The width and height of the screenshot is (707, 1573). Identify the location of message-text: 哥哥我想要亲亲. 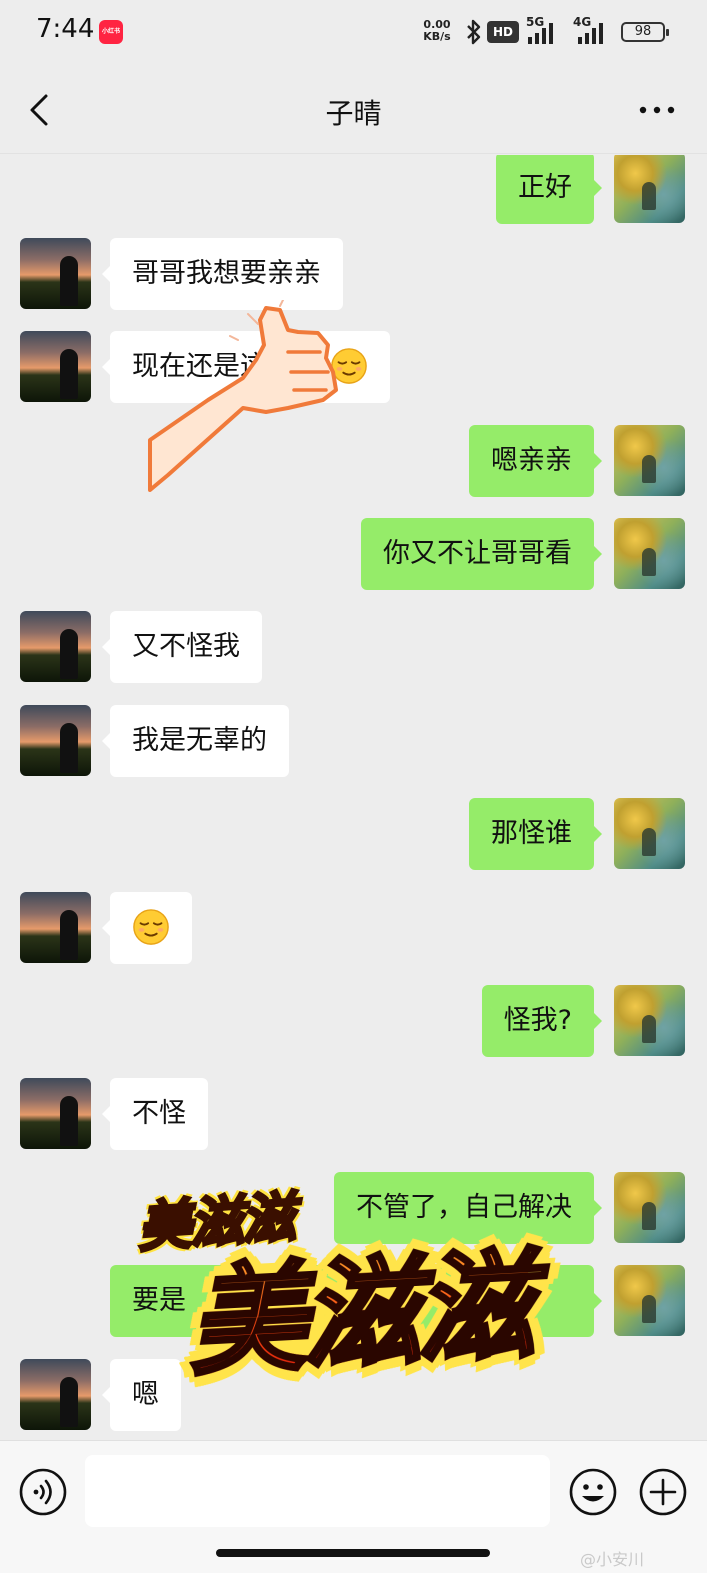
(226, 273).